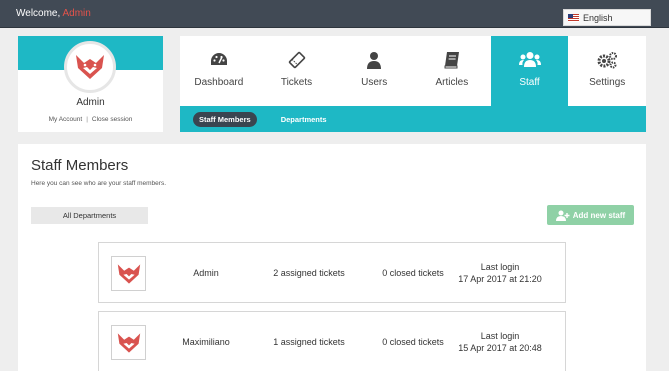 This screenshot has height=371, width=669. I want to click on profile-links: My Account | Close session, so click(90, 119).